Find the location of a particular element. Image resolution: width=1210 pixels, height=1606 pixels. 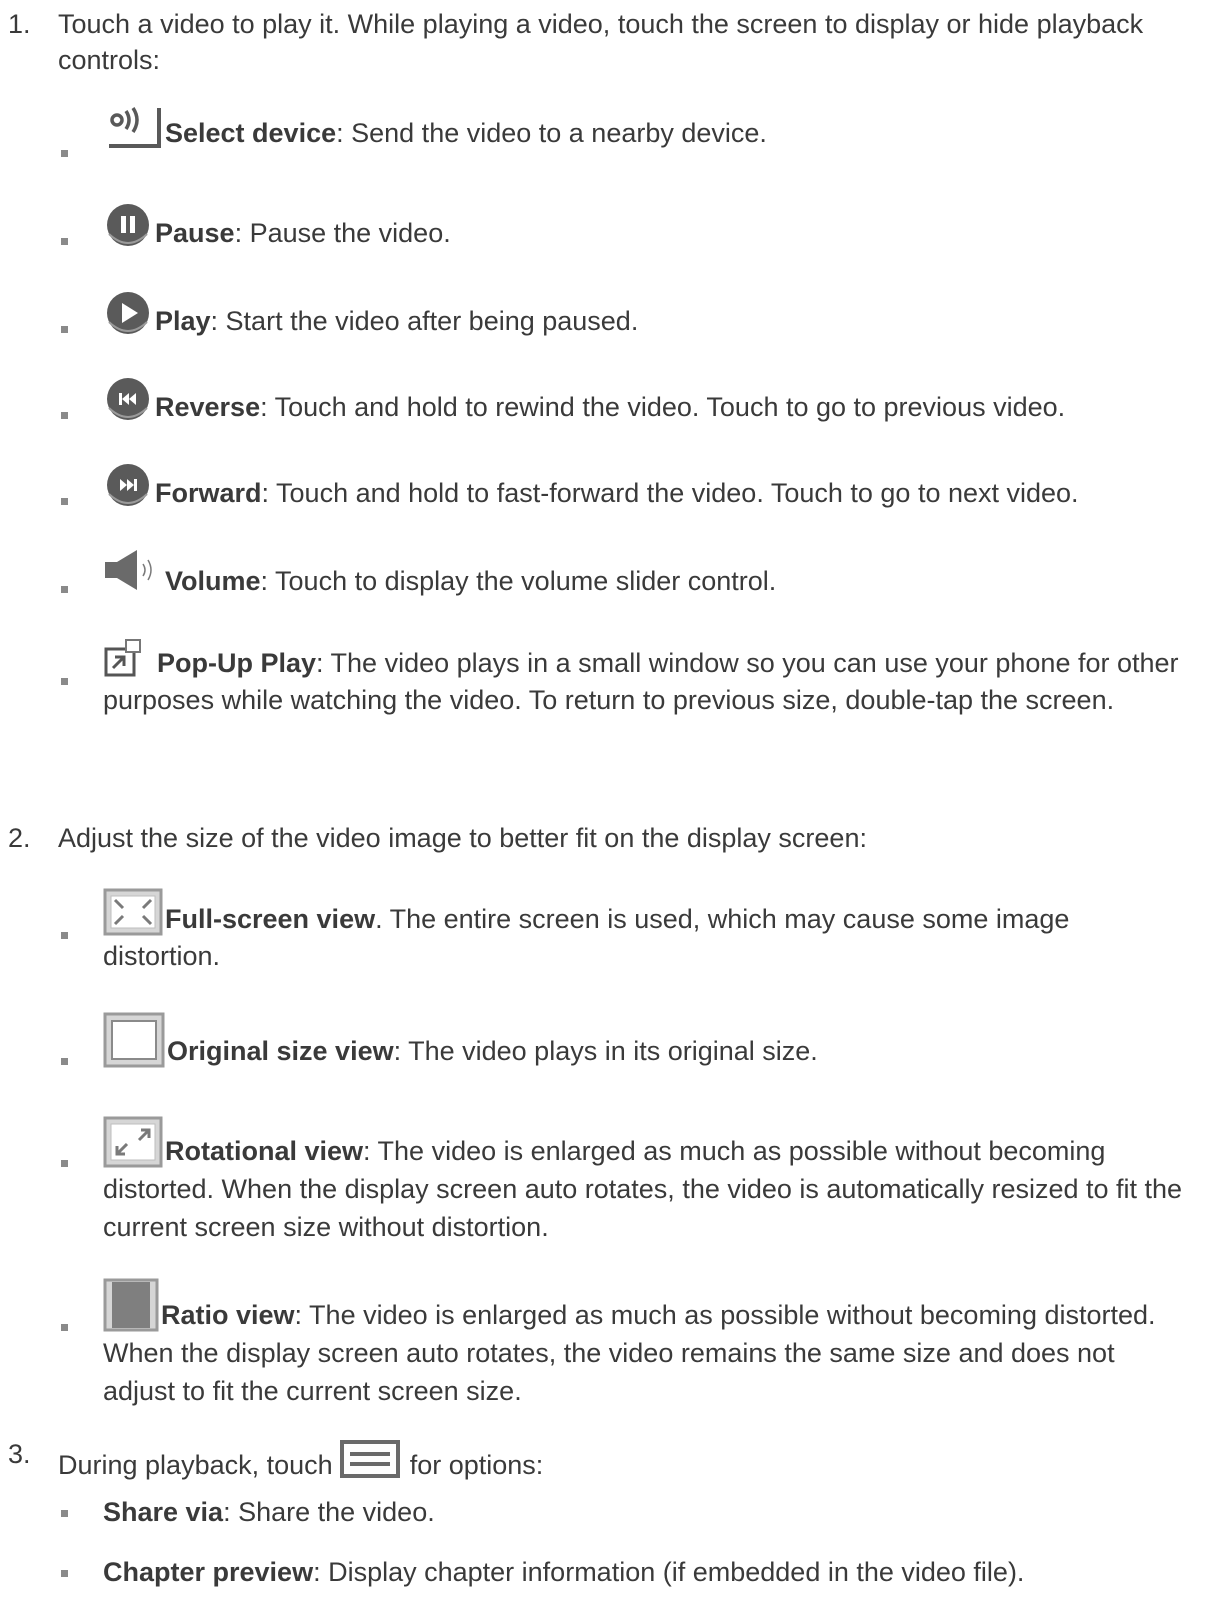

original-size-view-icon is located at coordinates (135, 1040).